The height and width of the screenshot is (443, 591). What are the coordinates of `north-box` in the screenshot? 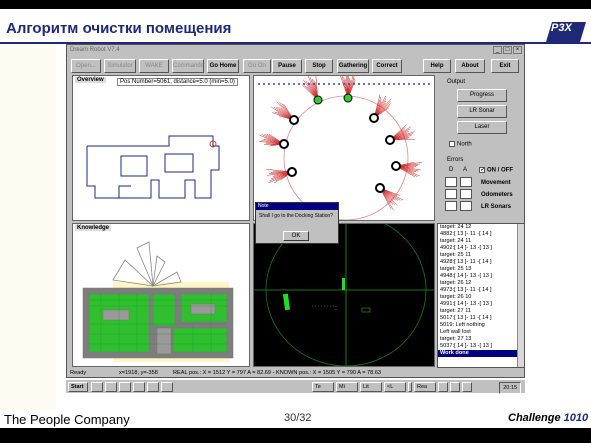 It's located at (452, 144).